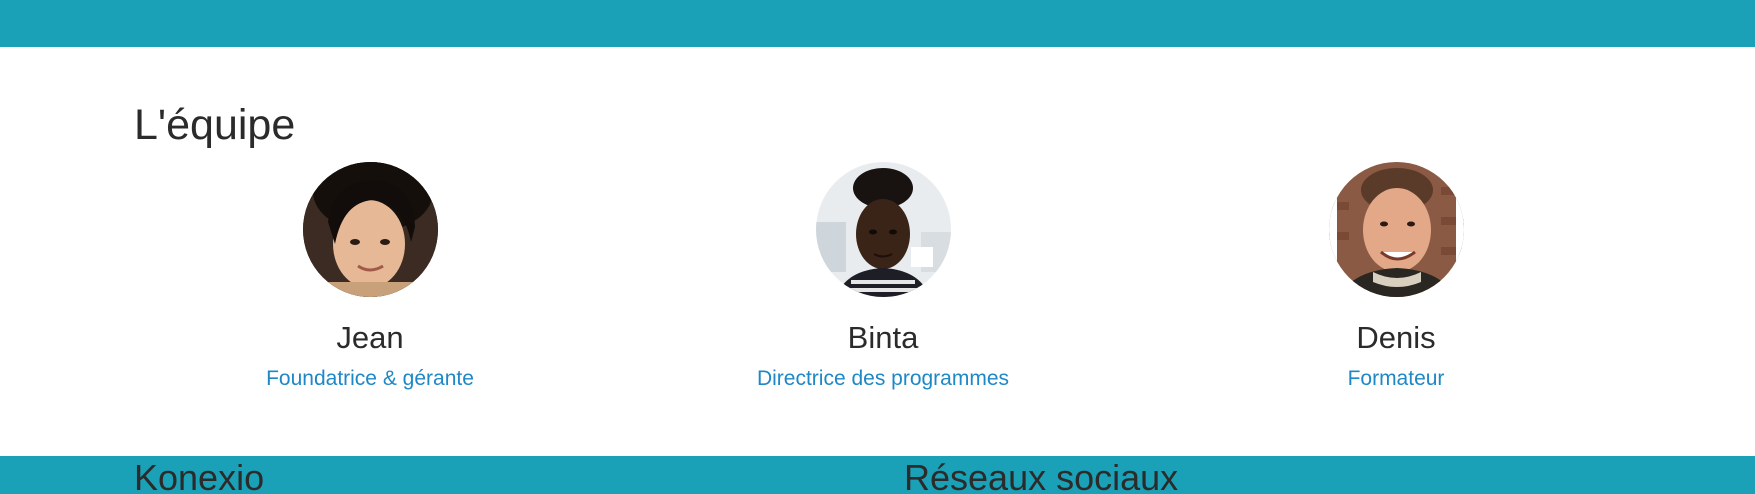  Describe the element at coordinates (877, 475) in the screenshot. I see `footer: Konexio Réseaux sociaux` at that location.